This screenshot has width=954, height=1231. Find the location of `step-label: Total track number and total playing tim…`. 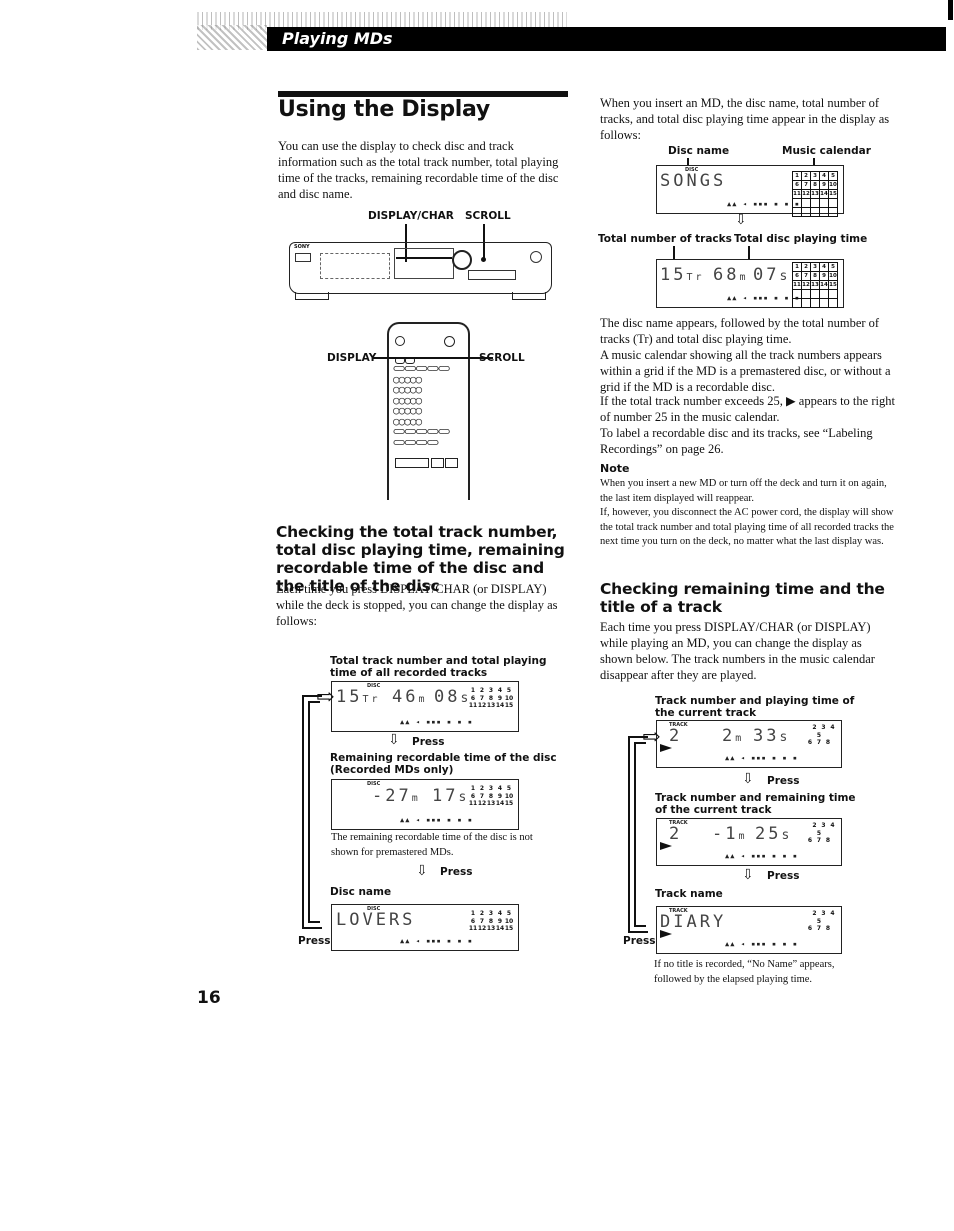

step-label: Total track number and total playing tim… is located at coordinates (438, 667).